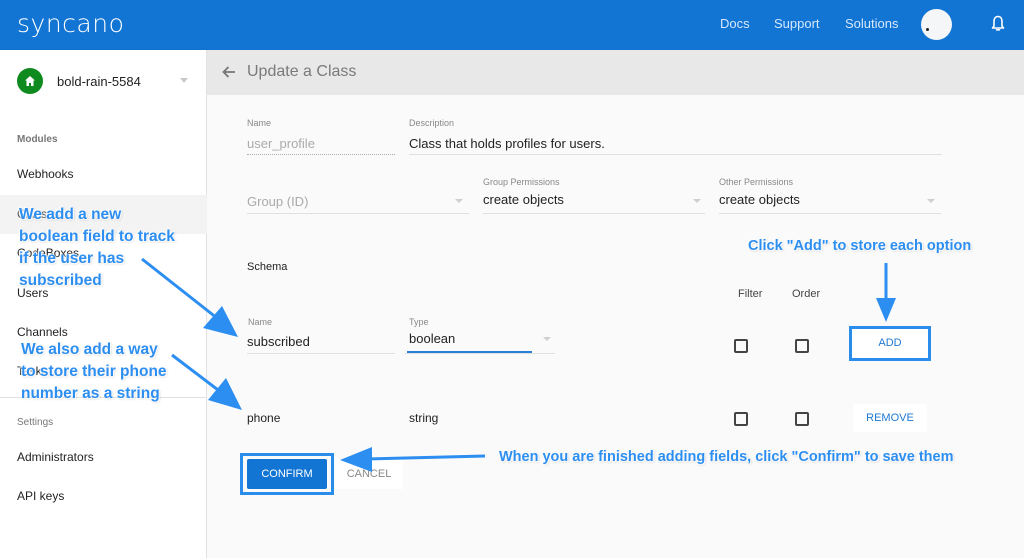 The image size is (1024, 558). Describe the element at coordinates (432, 123) in the screenshot. I see `description-label: Description` at that location.